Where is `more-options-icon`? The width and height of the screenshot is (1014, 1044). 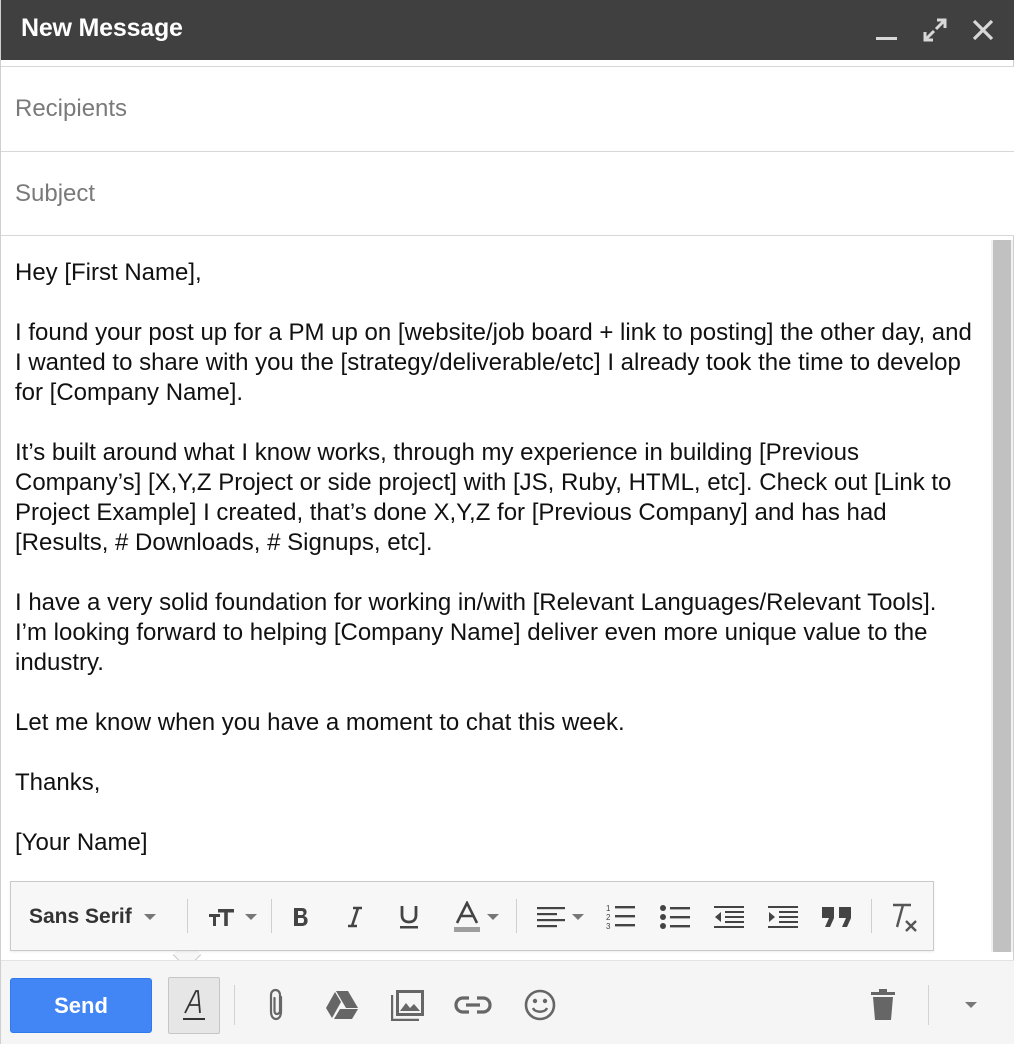
more-options-icon is located at coordinates (971, 1005).